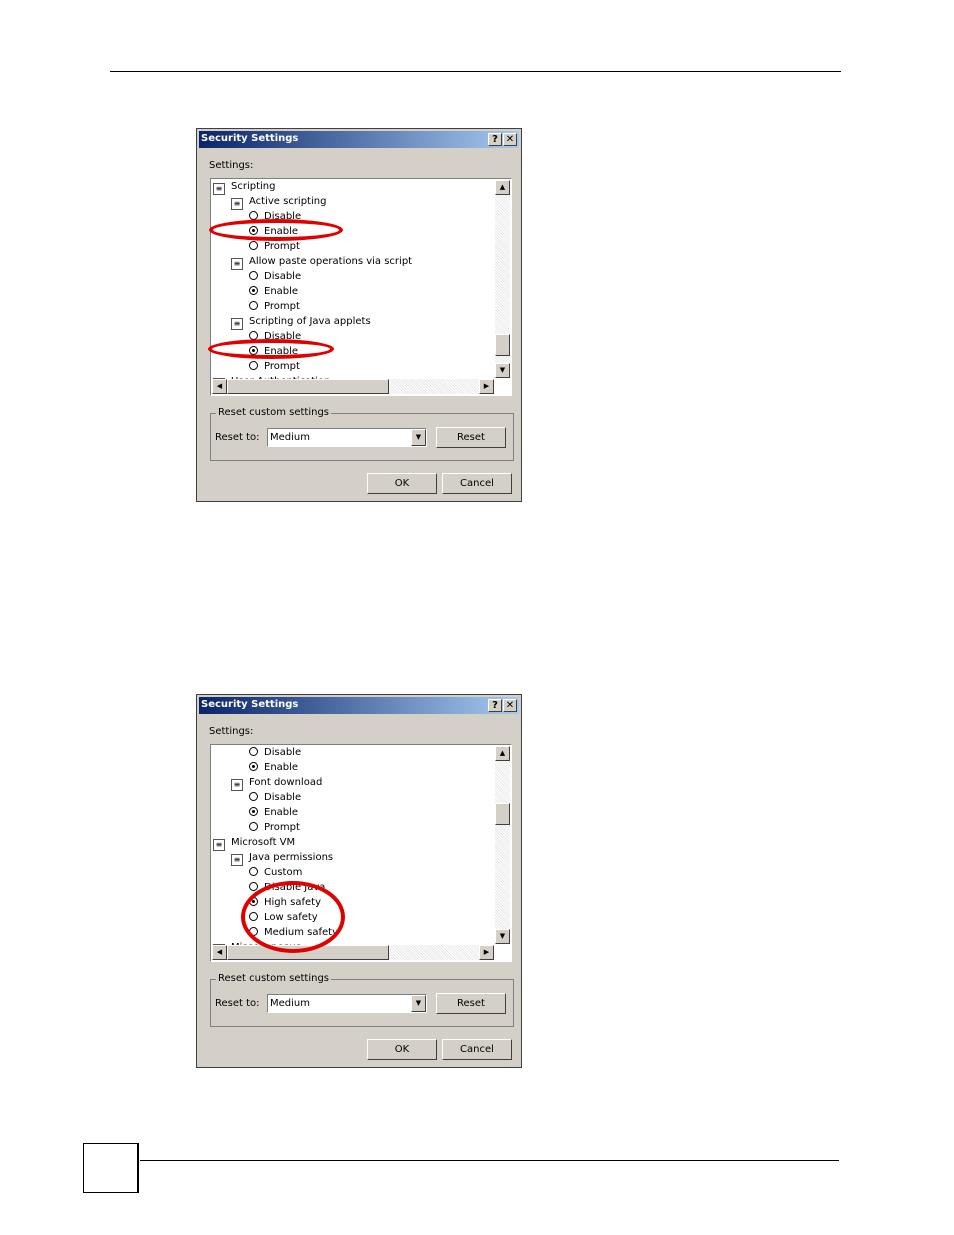 The image size is (954, 1235). I want to click on tree-option: Disable Java, so click(287, 887).